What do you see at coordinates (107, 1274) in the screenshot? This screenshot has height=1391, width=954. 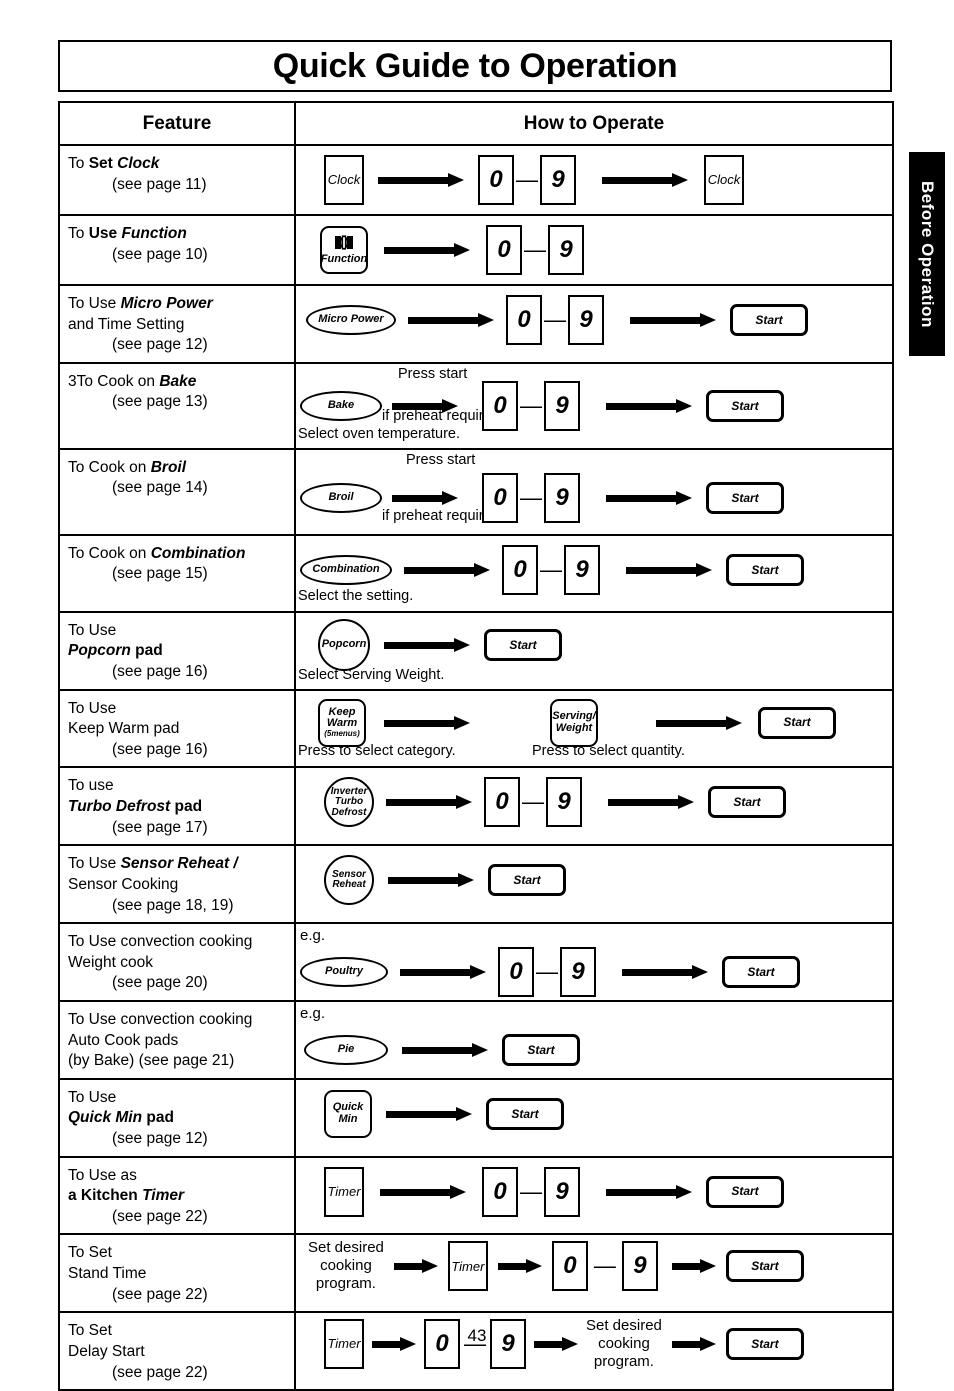 I see `feature-text-bold: Stand Time` at bounding box center [107, 1274].